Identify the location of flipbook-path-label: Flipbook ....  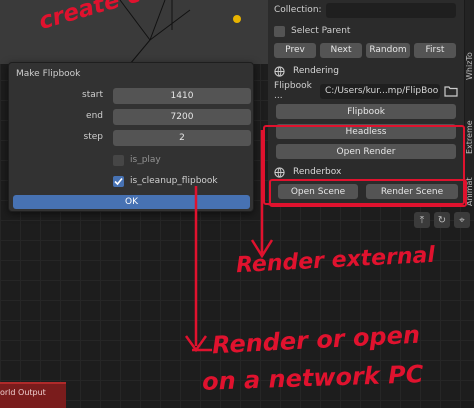
(293, 91).